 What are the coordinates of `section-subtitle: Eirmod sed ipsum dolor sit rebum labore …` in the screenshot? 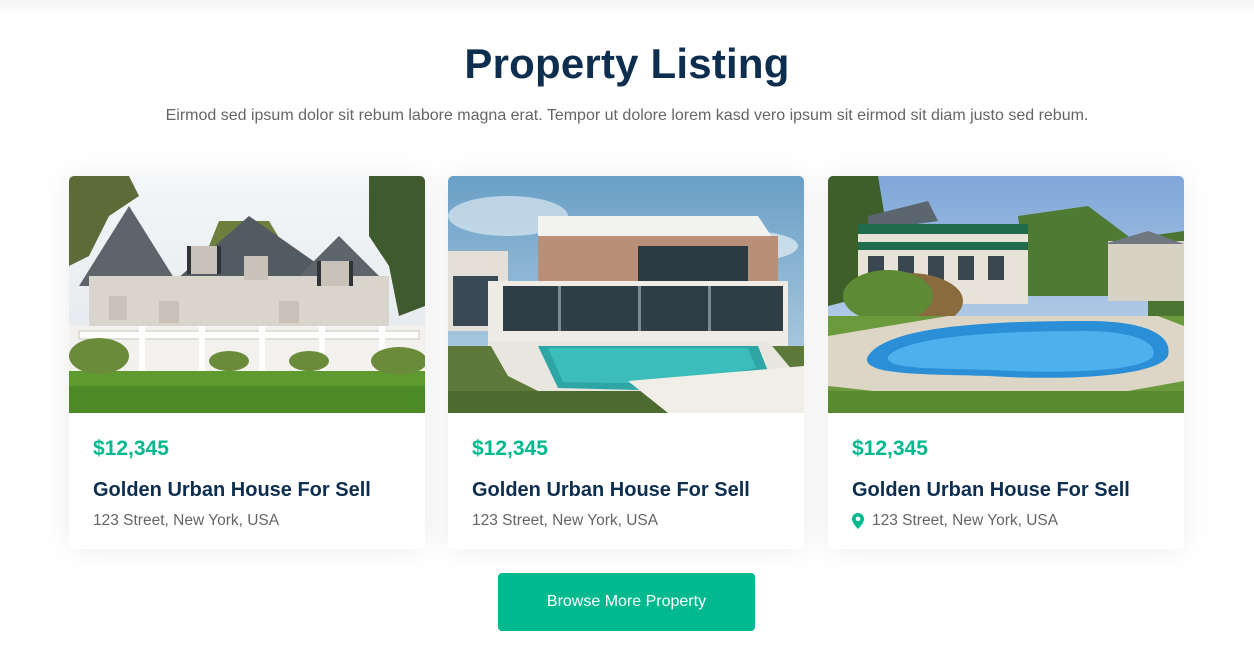 It's located at (627, 115).